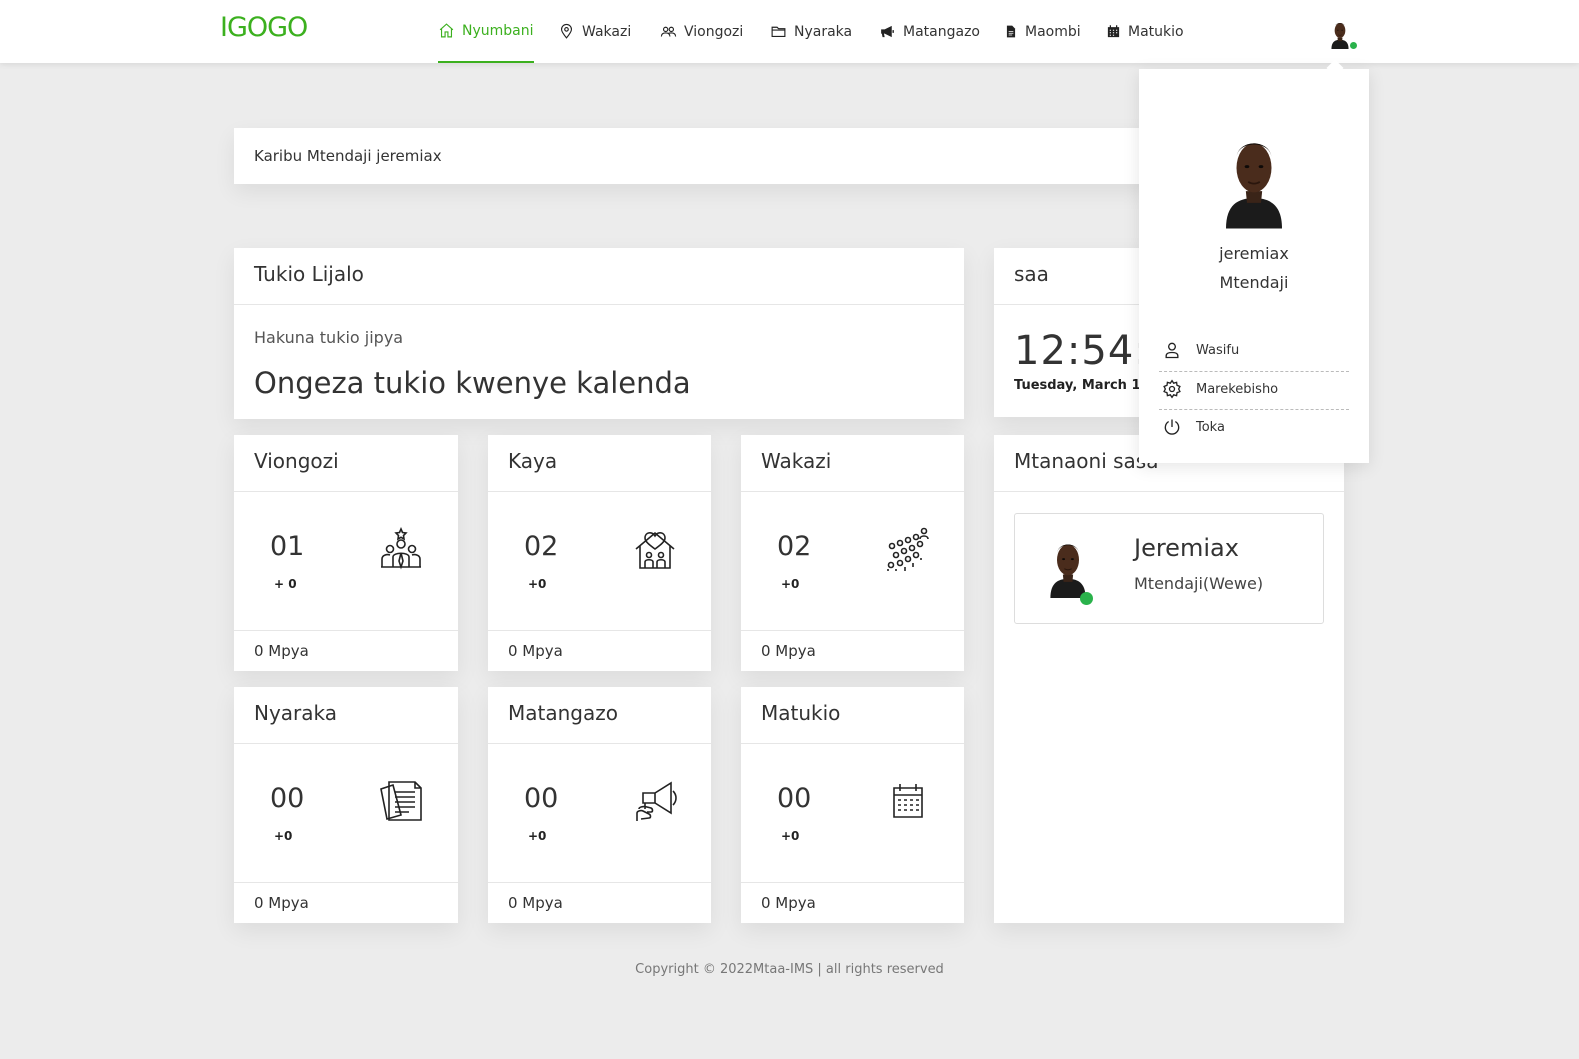 The image size is (1579, 1059). What do you see at coordinates (1169, 568) in the screenshot?
I see `online-user-item: Jeremiax Mtendaji(Wewe)` at bounding box center [1169, 568].